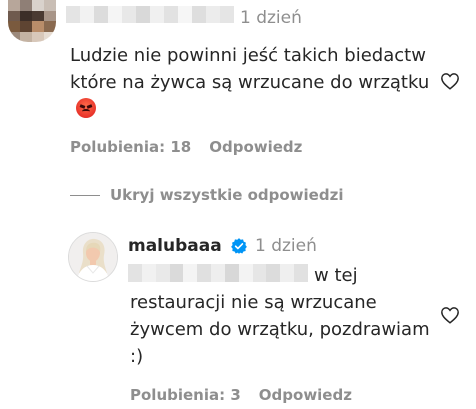 The width and height of the screenshot is (476, 409). I want to click on hide-replies-button: Ukryj wszystkie odpowiedzi, so click(206, 195).